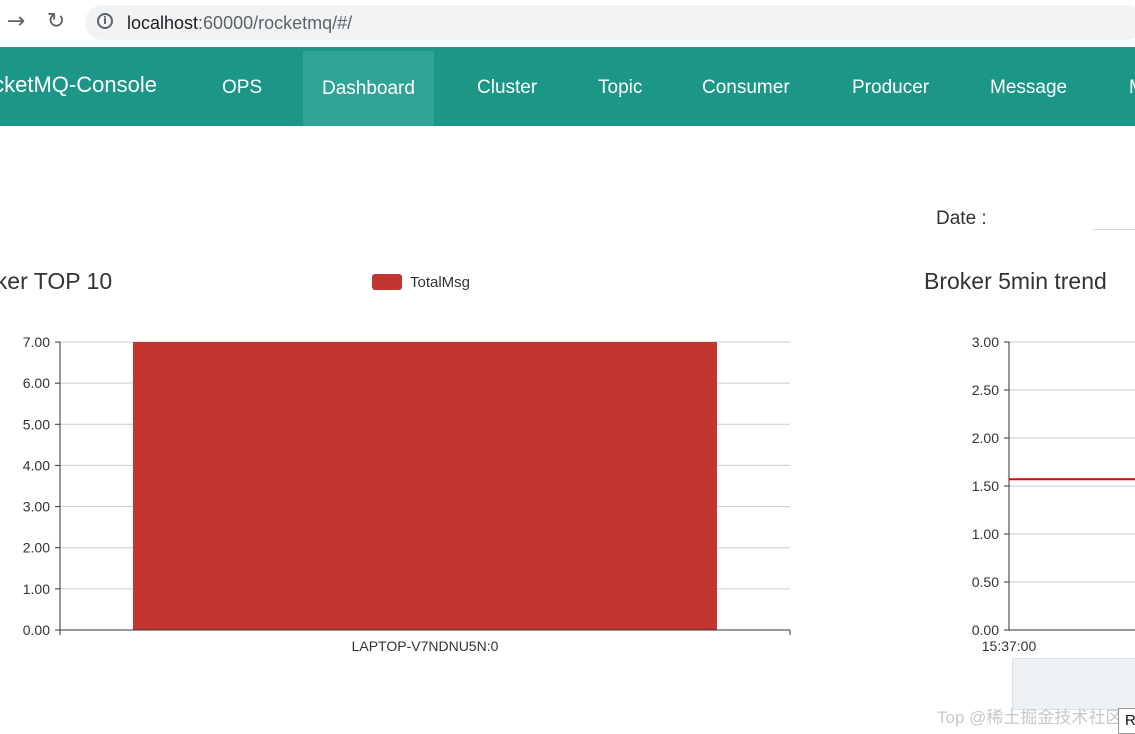 This screenshot has height=734, width=1135. What do you see at coordinates (1028, 86) in the screenshot?
I see `nav-message: Message` at bounding box center [1028, 86].